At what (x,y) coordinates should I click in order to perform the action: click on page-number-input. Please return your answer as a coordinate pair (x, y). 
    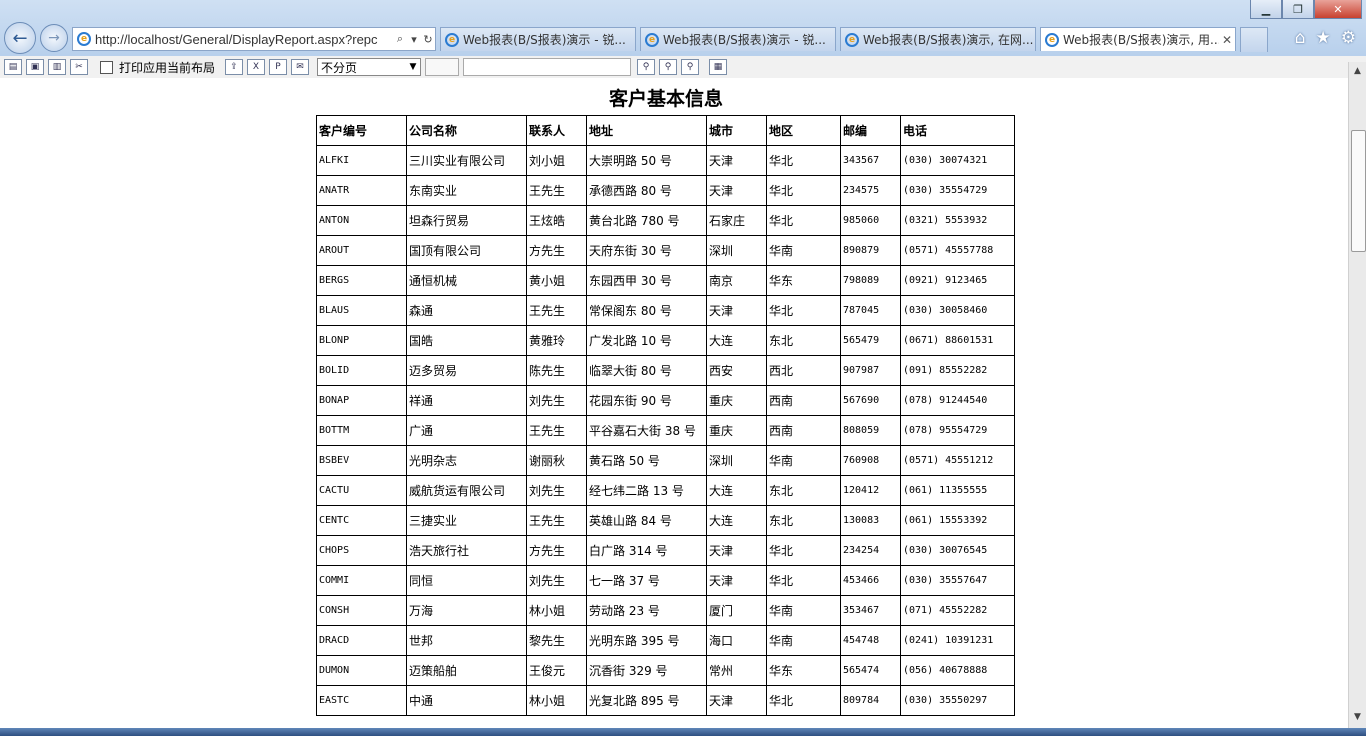
    Looking at the image, I should click on (442, 67).